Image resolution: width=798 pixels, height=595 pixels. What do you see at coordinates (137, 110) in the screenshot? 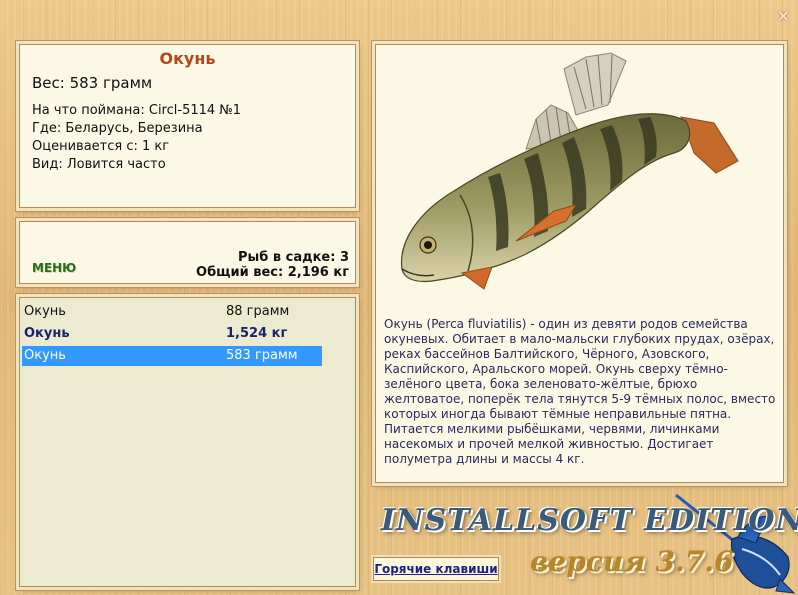
I see `caught-with: На что поймана: Circl-5114 №1` at bounding box center [137, 110].